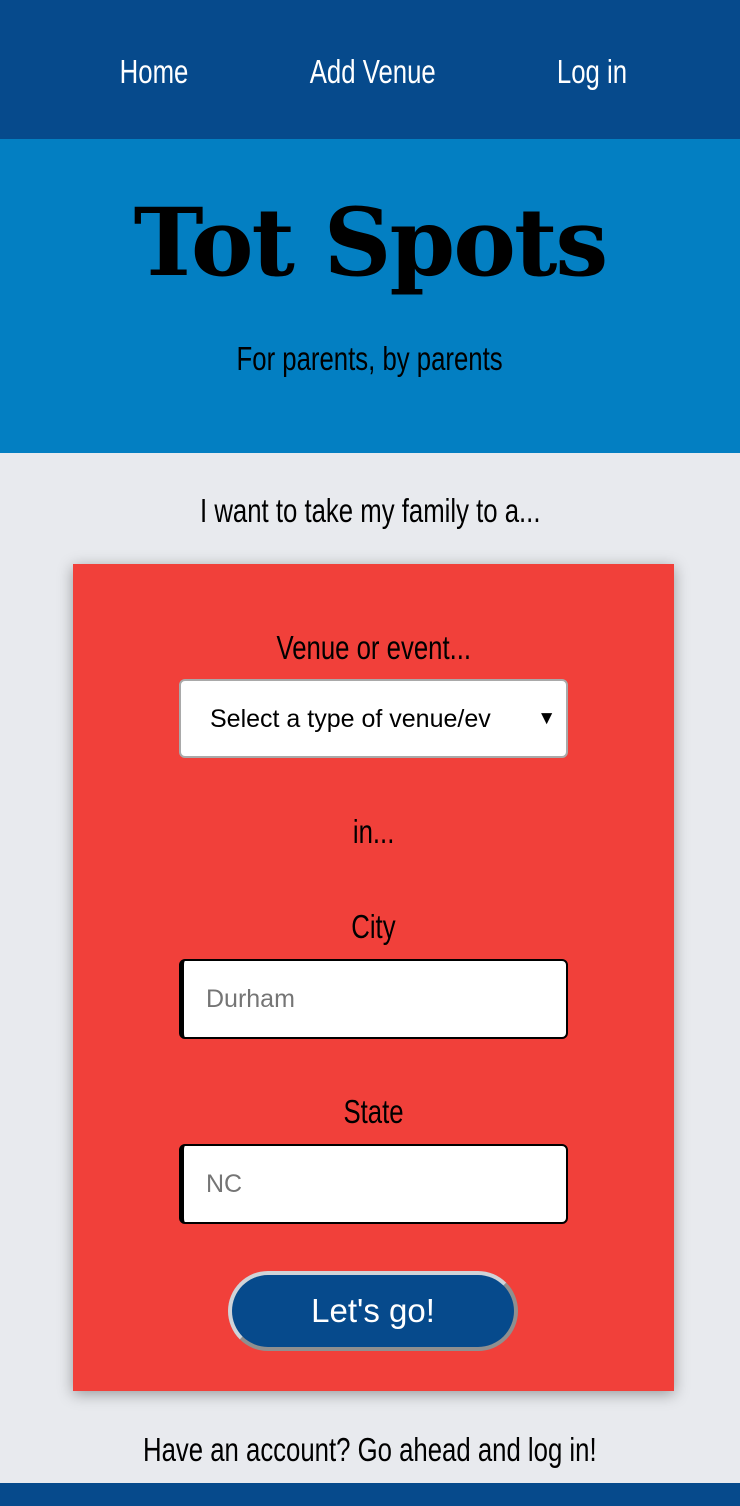 The width and height of the screenshot is (740, 1506). Describe the element at coordinates (546, 718) in the screenshot. I see `dropdown-triangle-icon: ▼` at that location.